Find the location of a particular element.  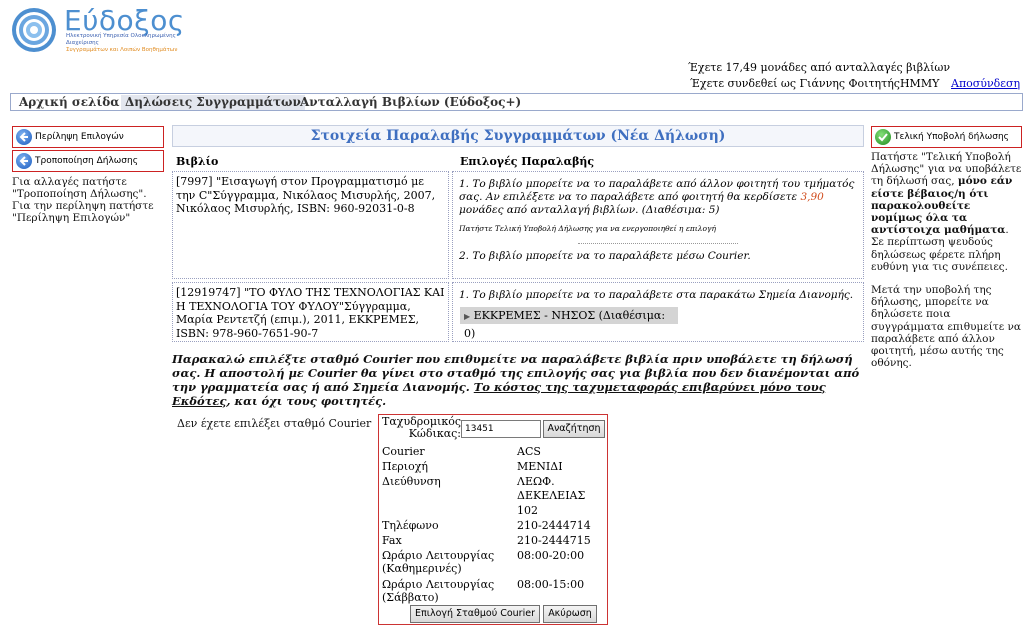

eudoxus-logo-icon is located at coordinates (34, 30).